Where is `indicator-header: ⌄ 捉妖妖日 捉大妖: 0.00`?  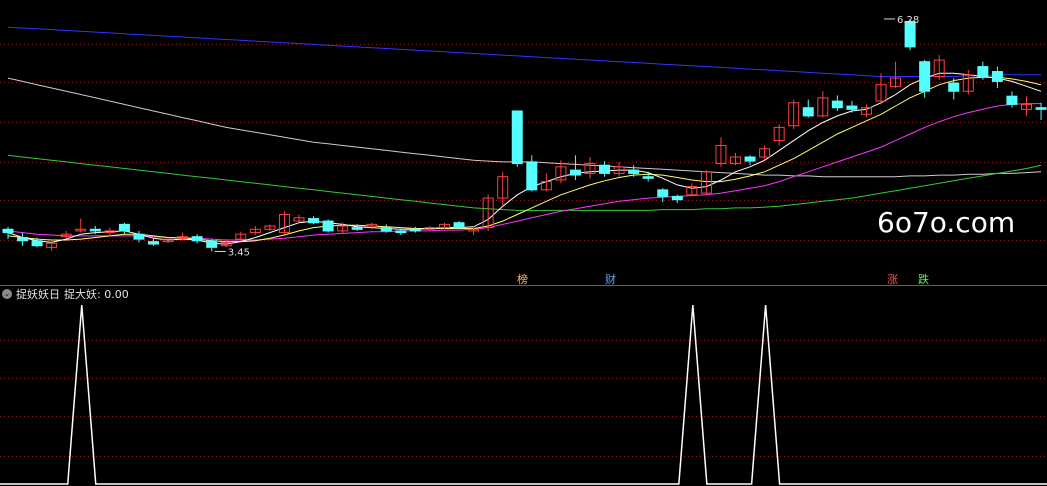 indicator-header: ⌄ 捉妖妖日 捉大妖: 0.00 is located at coordinates (65, 294).